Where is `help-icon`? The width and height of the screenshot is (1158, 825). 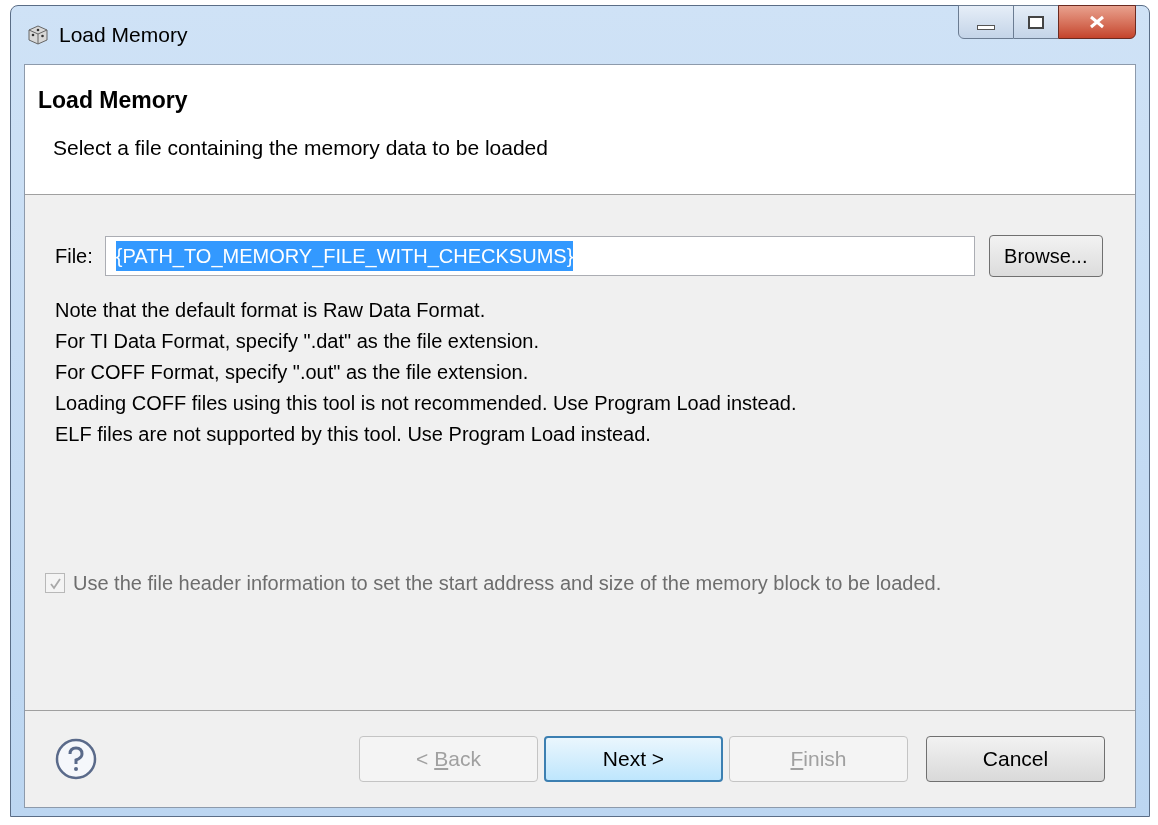
help-icon is located at coordinates (76, 759).